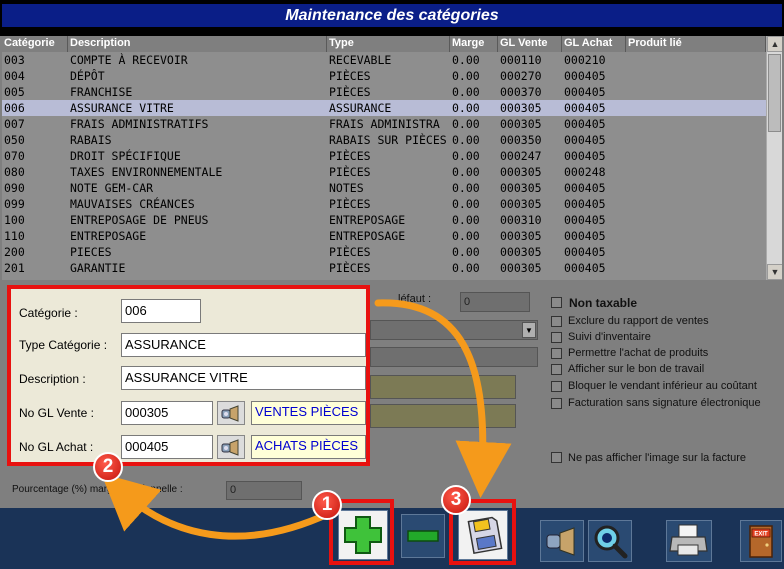 This screenshot has height=569, width=784. I want to click on gl-achat-input: 000405, so click(167, 447).